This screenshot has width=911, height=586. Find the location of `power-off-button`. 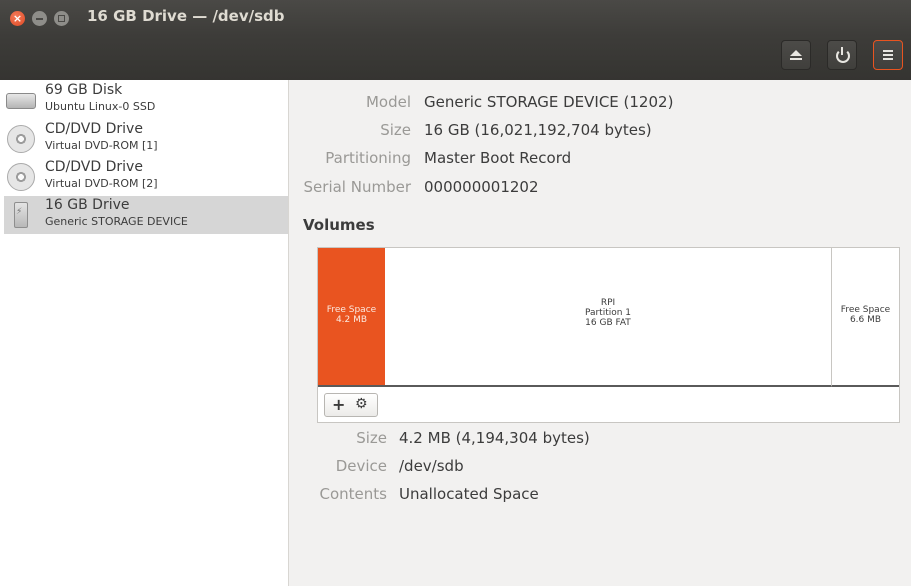

power-off-button is located at coordinates (842, 55).